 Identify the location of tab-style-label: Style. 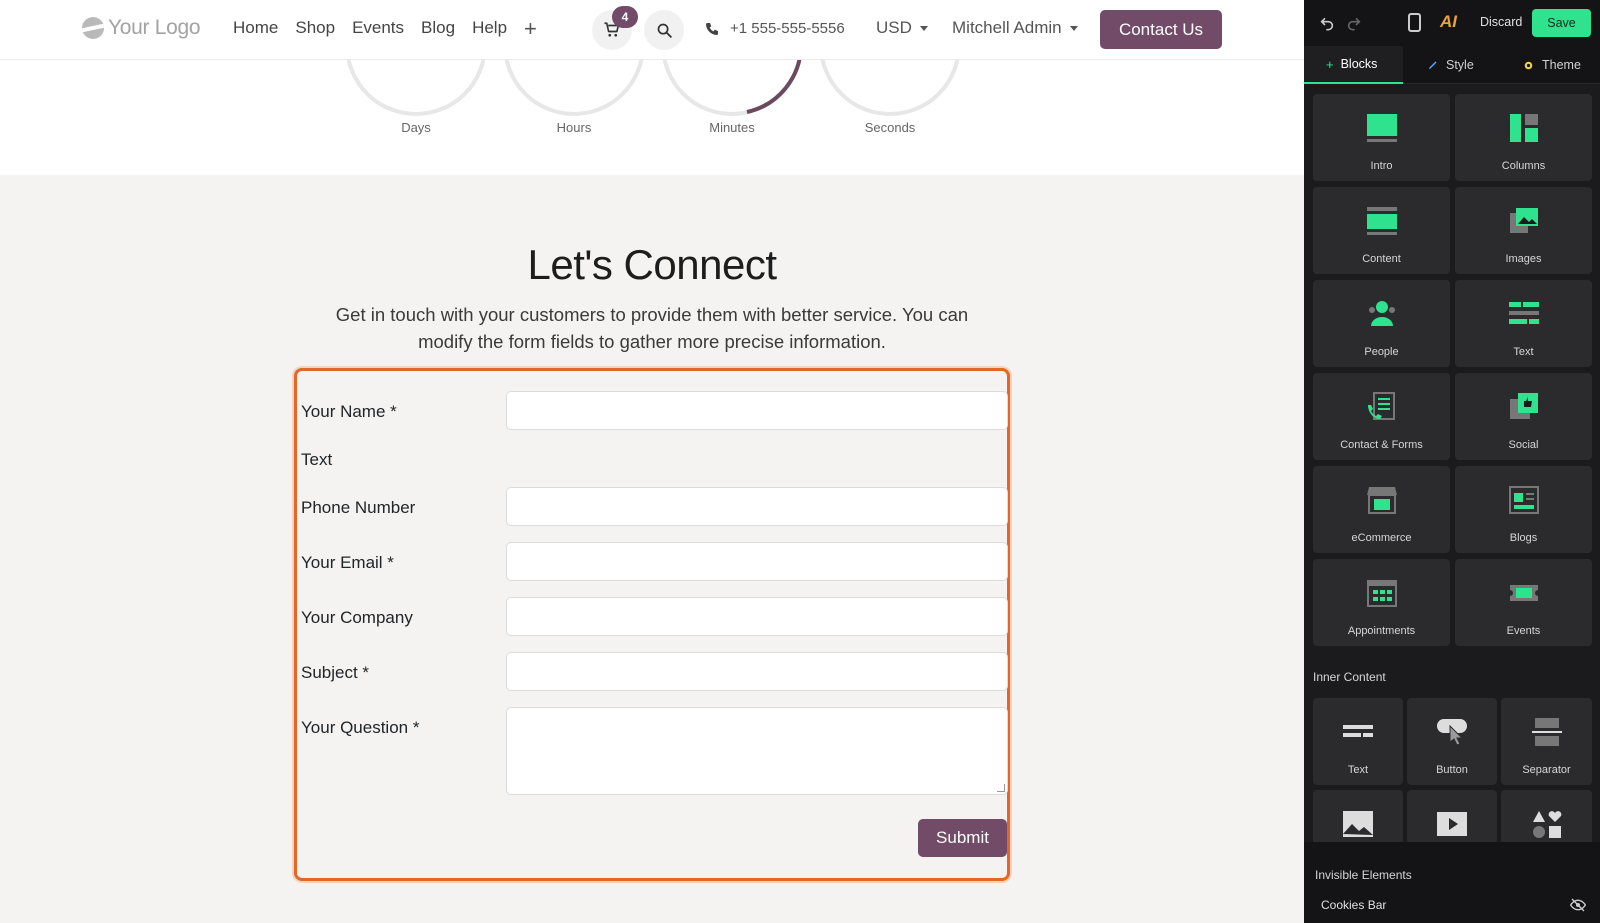
(1460, 65).